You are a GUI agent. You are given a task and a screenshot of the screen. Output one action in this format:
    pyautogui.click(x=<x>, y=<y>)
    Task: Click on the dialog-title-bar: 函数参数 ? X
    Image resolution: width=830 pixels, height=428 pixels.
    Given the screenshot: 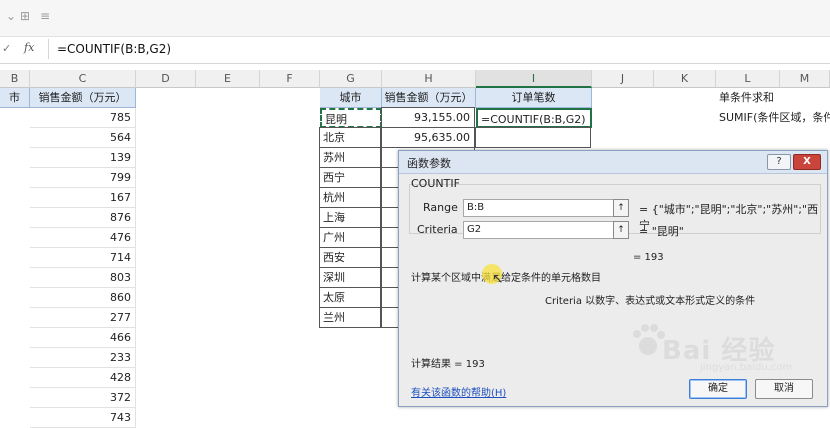 What is the action you would take?
    pyautogui.click(x=613, y=162)
    